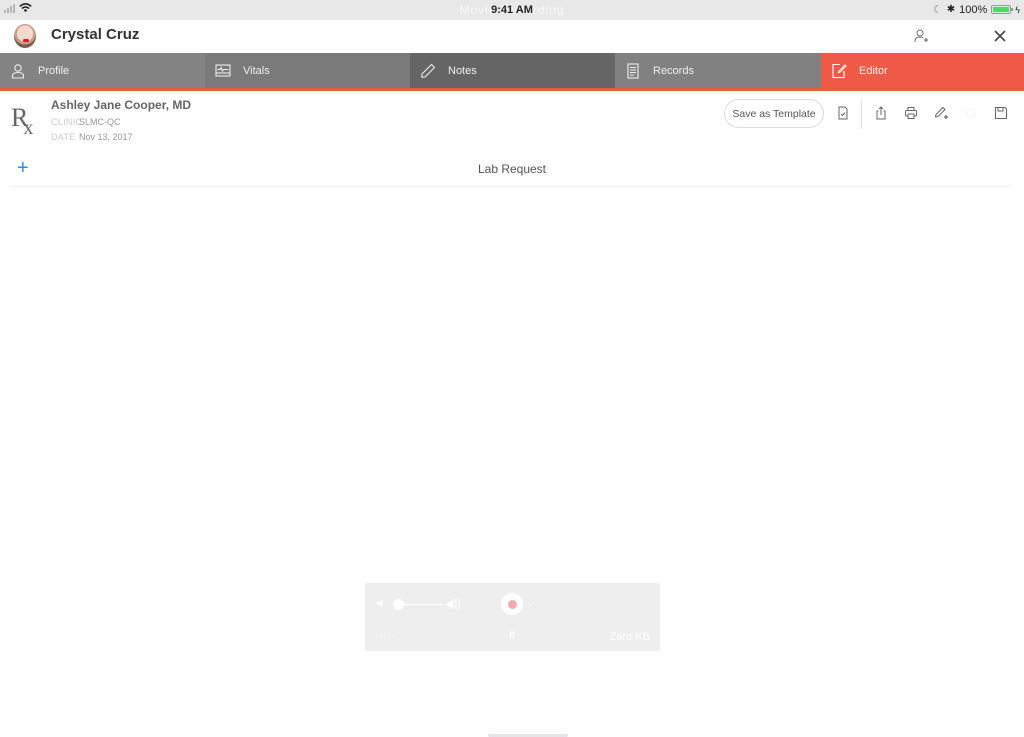 This screenshot has width=1024, height=737. What do you see at coordinates (223, 70) in the screenshot?
I see `vitals-monitor-icon` at bounding box center [223, 70].